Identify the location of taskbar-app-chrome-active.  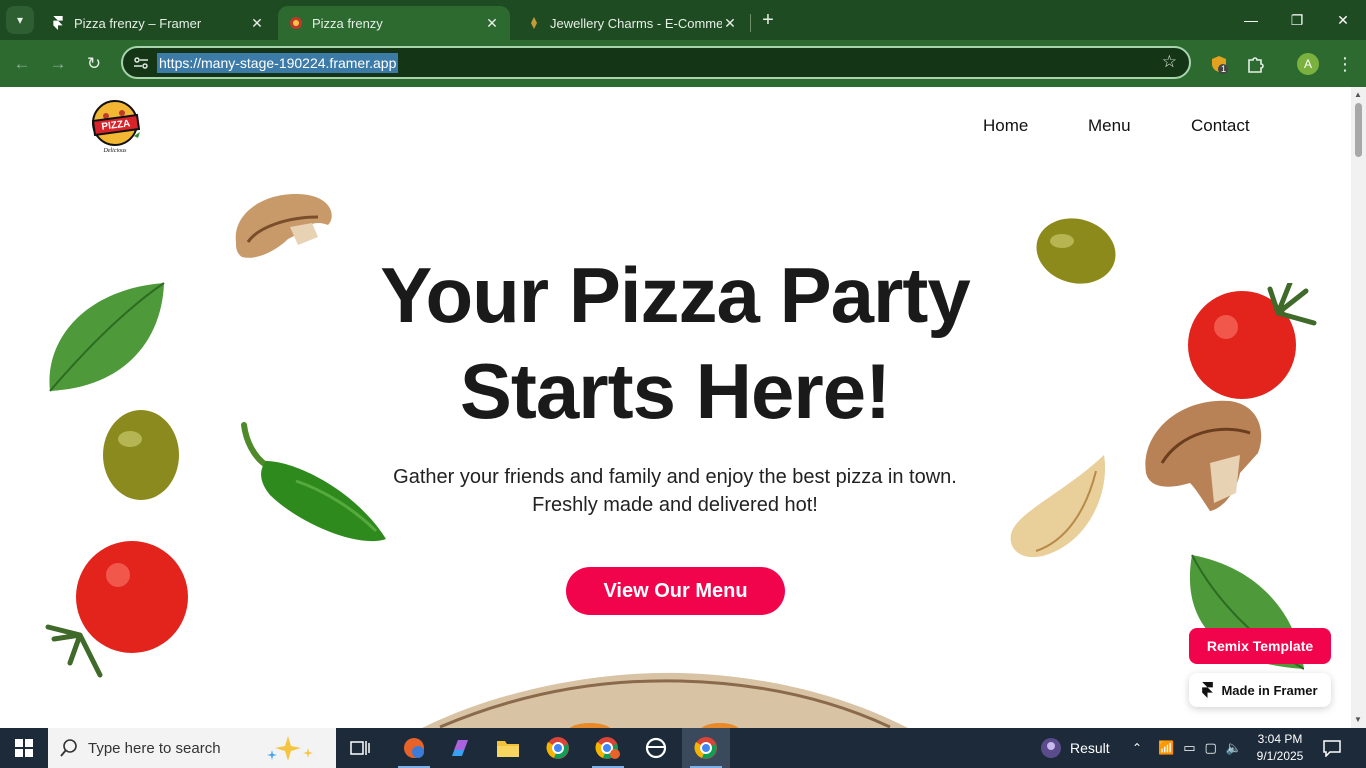
(706, 748).